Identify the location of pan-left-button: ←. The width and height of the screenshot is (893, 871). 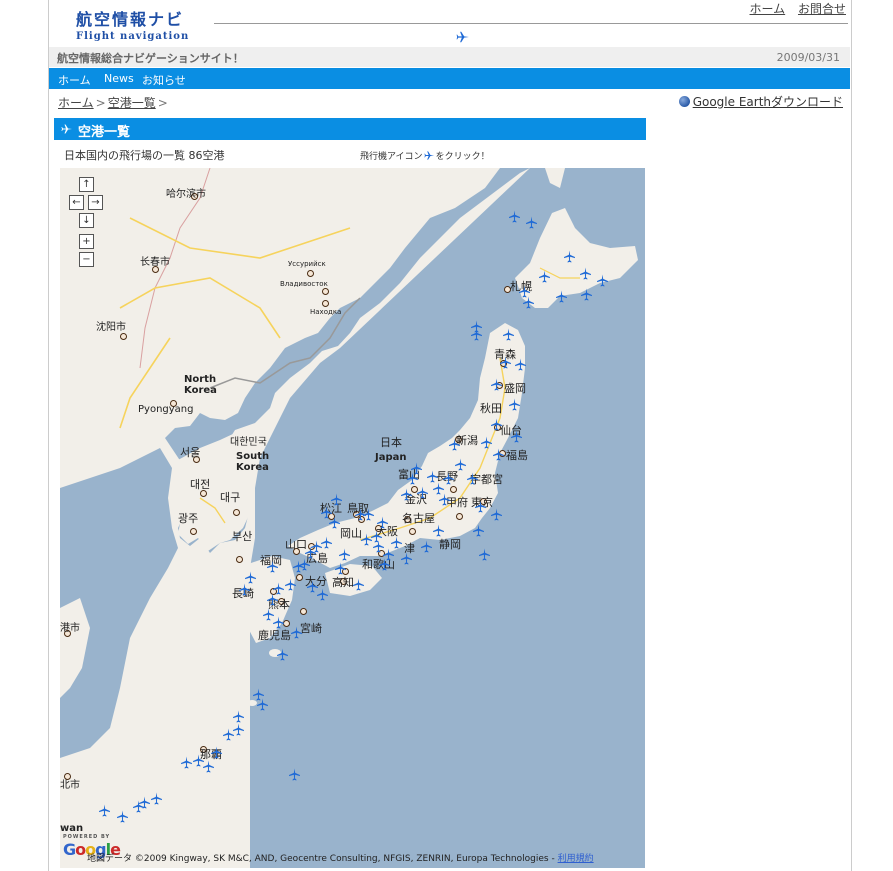
(76, 202).